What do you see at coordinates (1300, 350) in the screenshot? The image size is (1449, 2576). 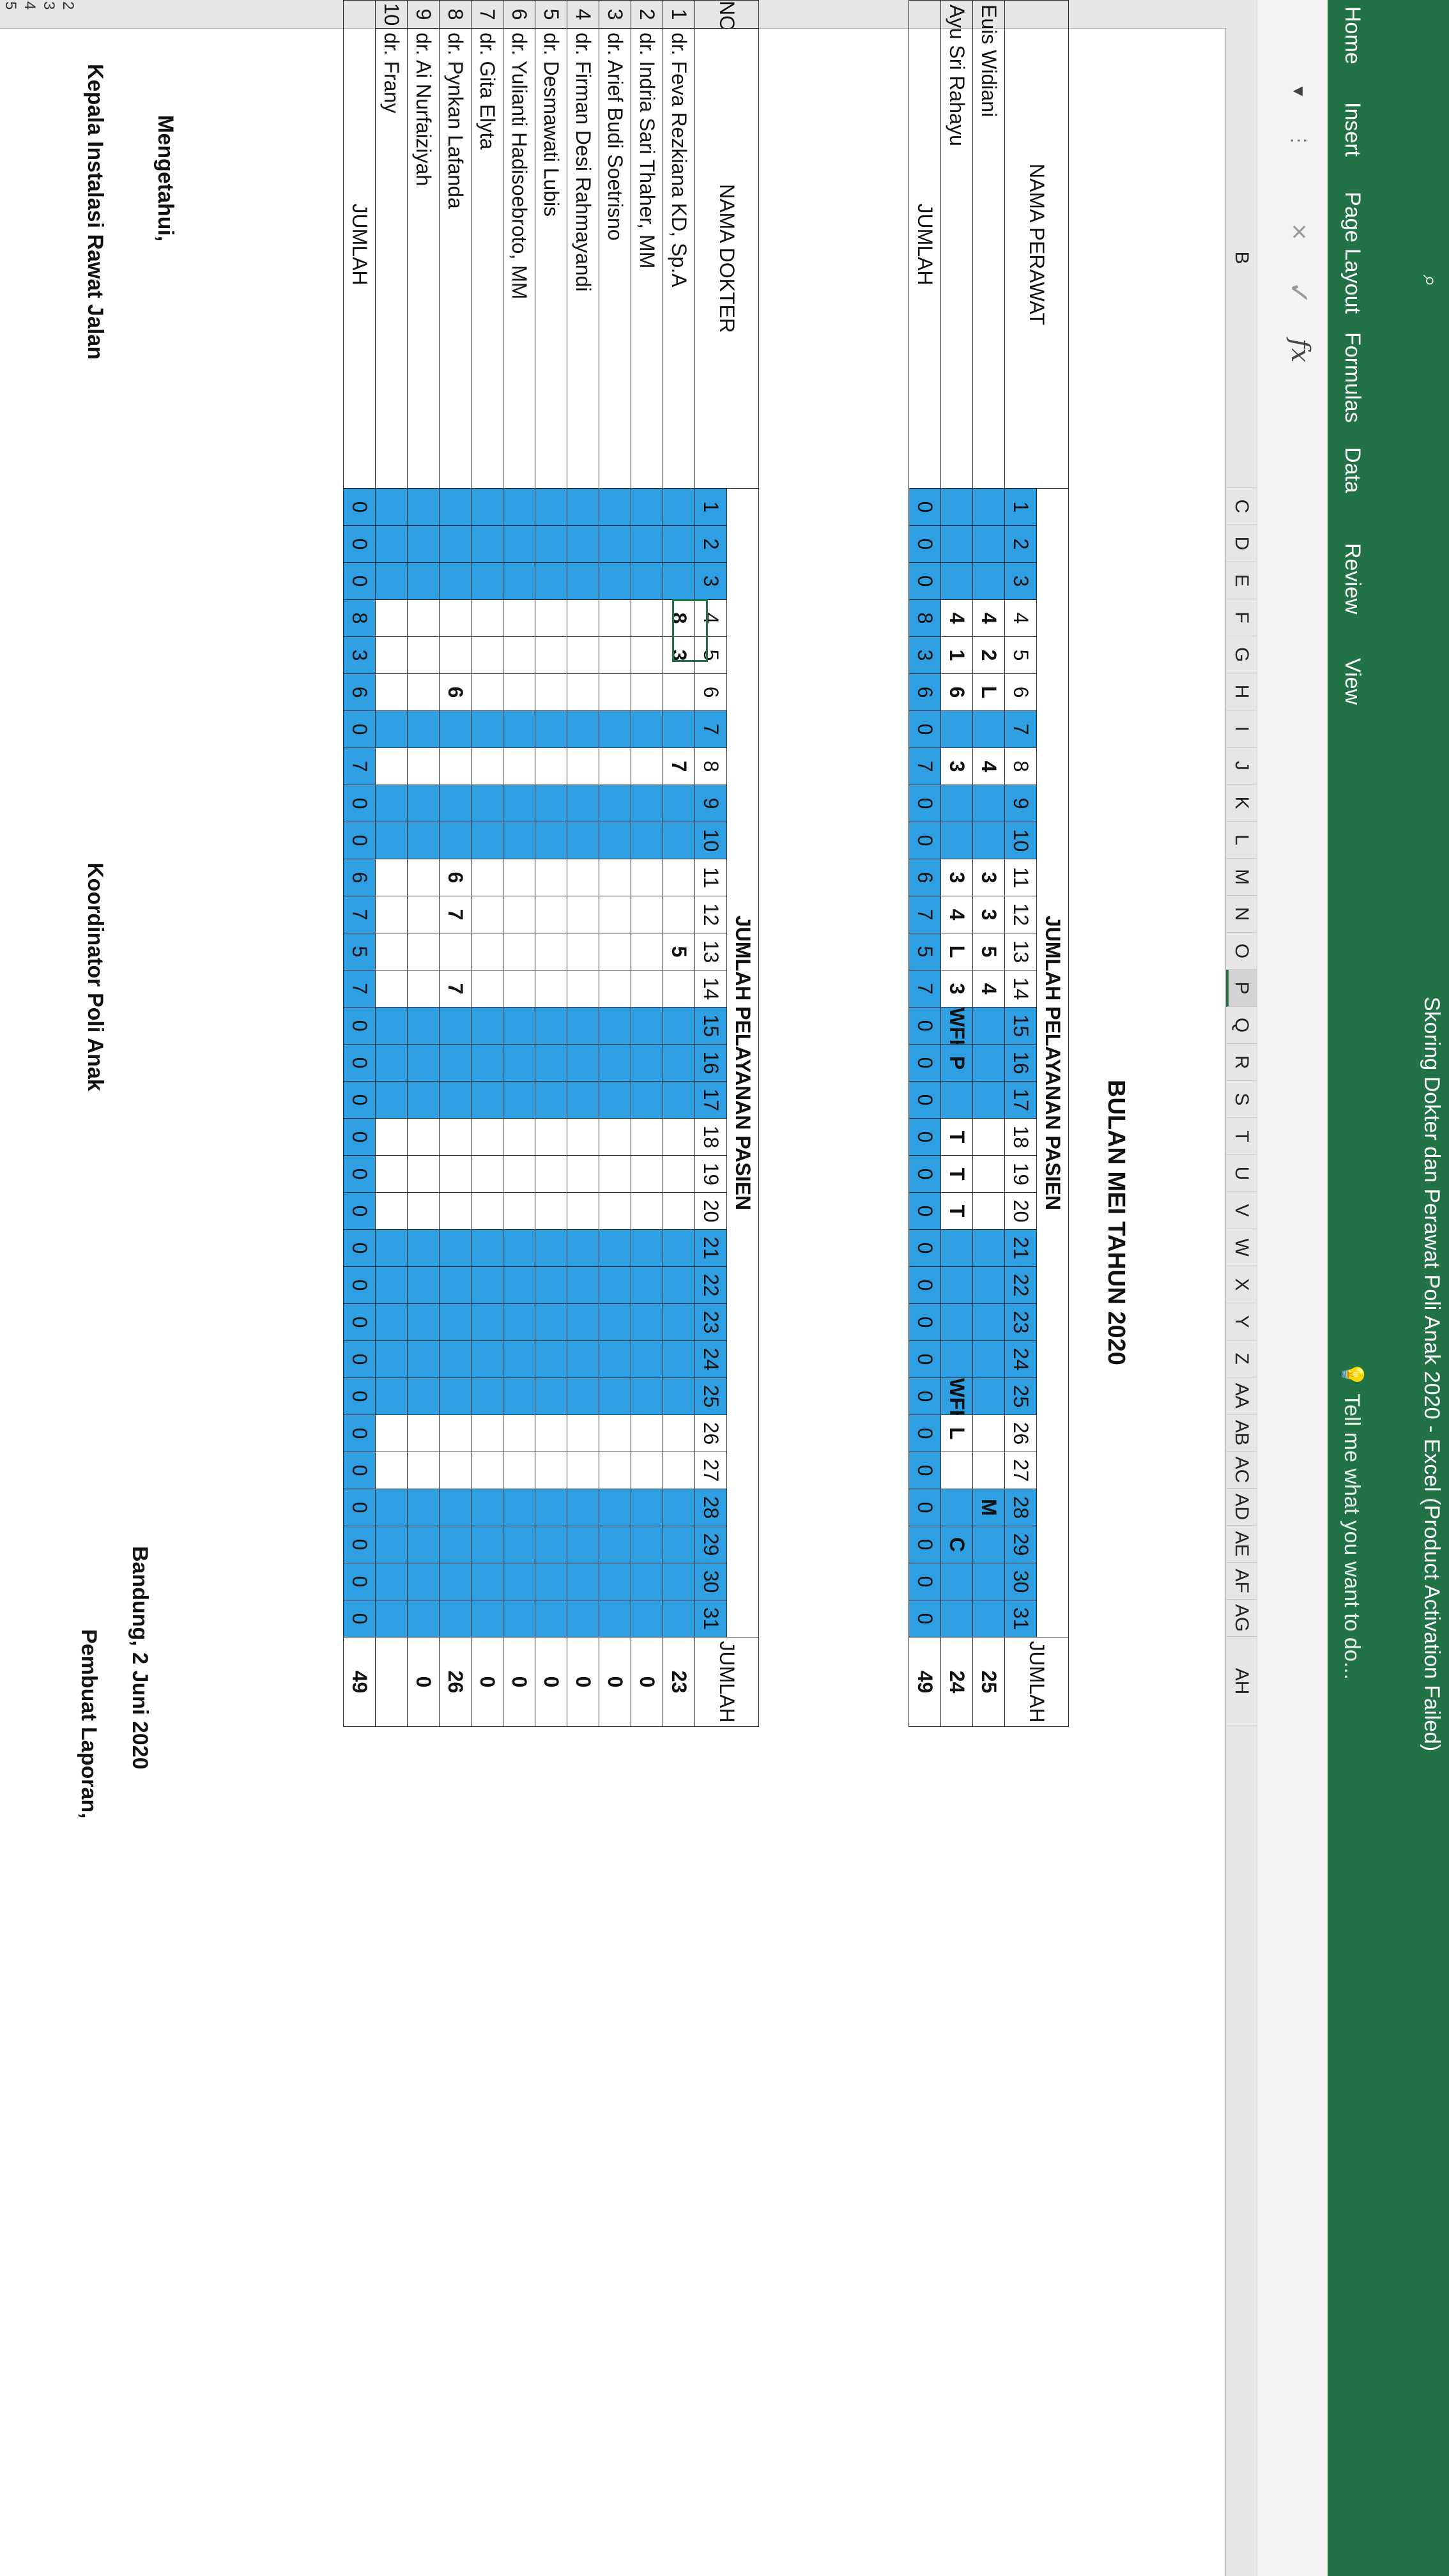 I see `insert-function-icon: fx` at bounding box center [1300, 350].